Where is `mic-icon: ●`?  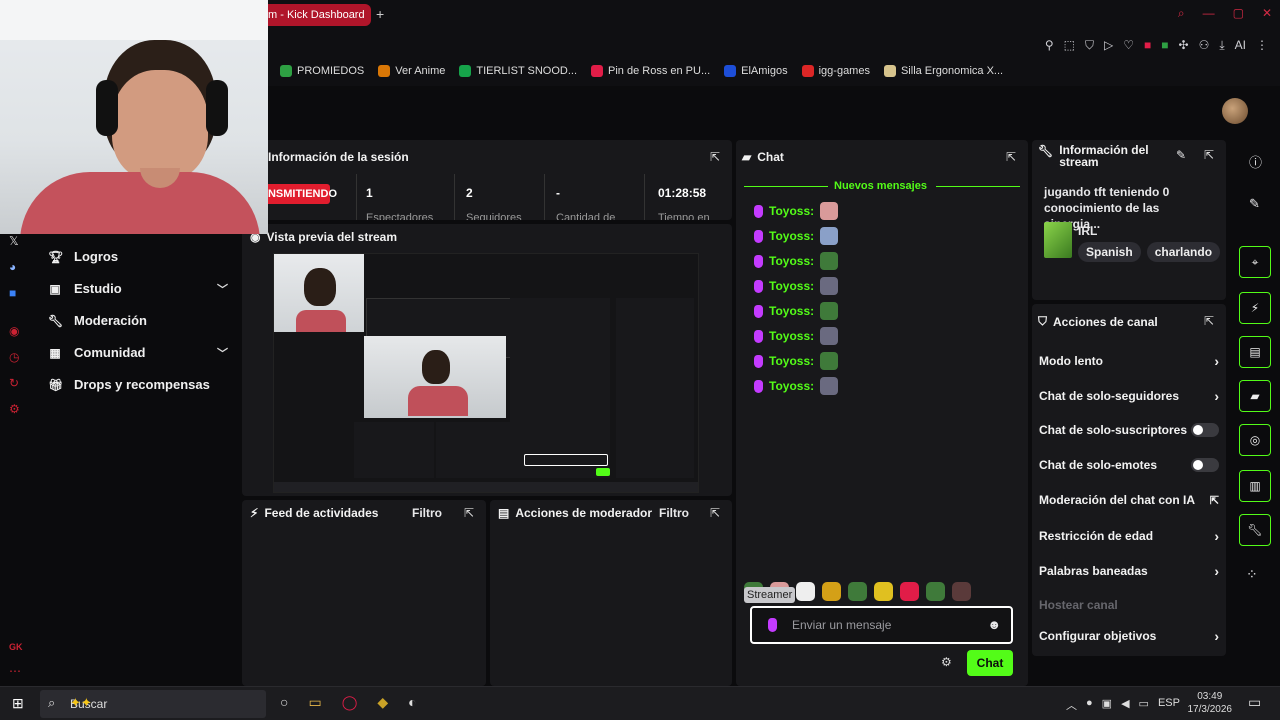
mic-icon: ● is located at coordinates (1089, 705).